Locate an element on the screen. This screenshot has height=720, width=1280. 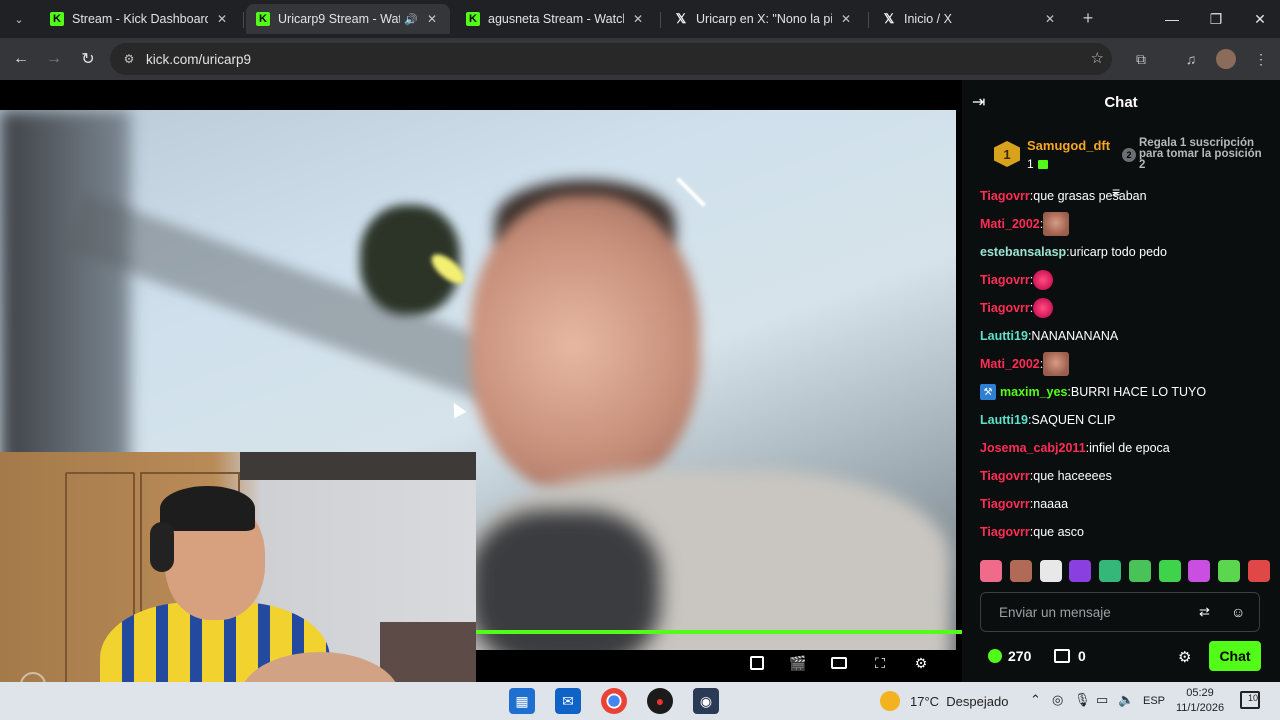
app-icon: ◉ is located at coordinates (706, 701).